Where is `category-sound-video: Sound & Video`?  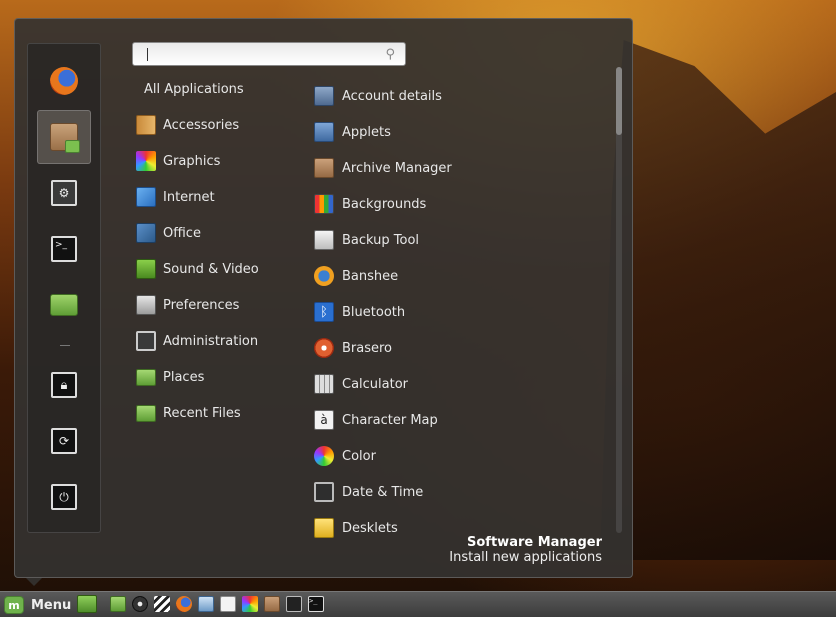 category-sound-video: Sound & Video is located at coordinates (197, 269).